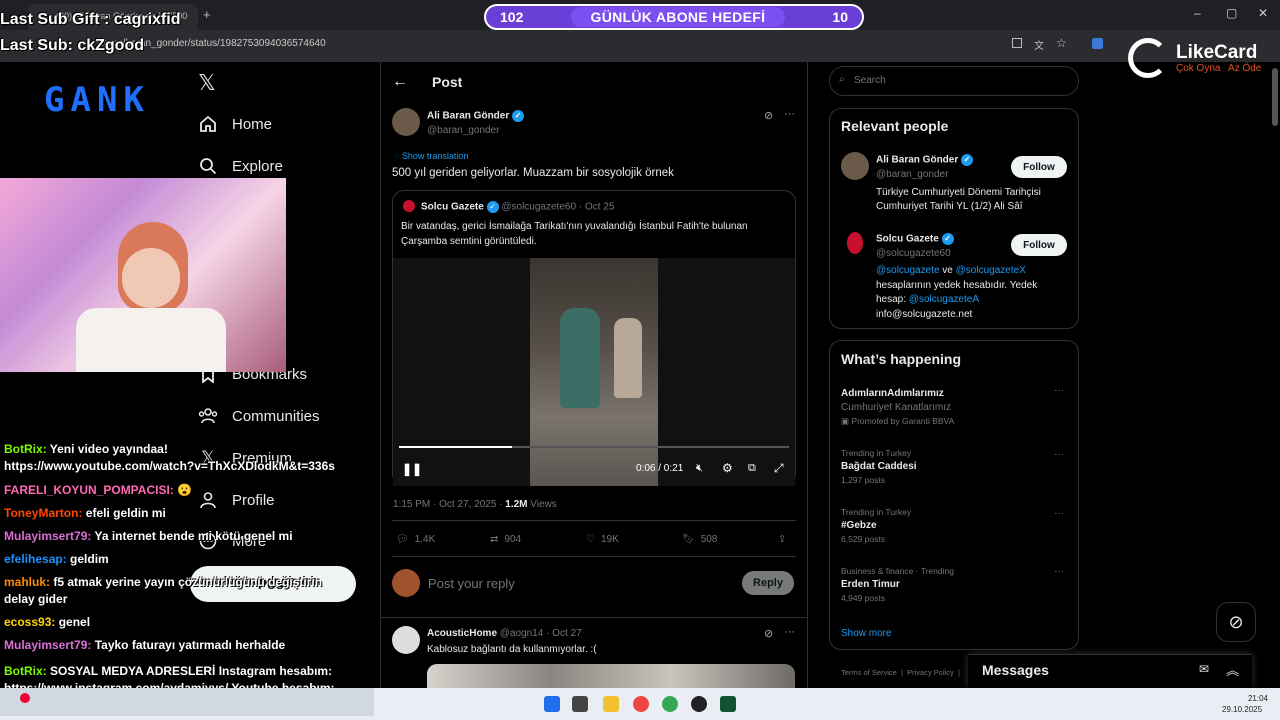  What do you see at coordinates (915, 239) in the screenshot?
I see `person-name: Solcu Gazete ✓` at bounding box center [915, 239].